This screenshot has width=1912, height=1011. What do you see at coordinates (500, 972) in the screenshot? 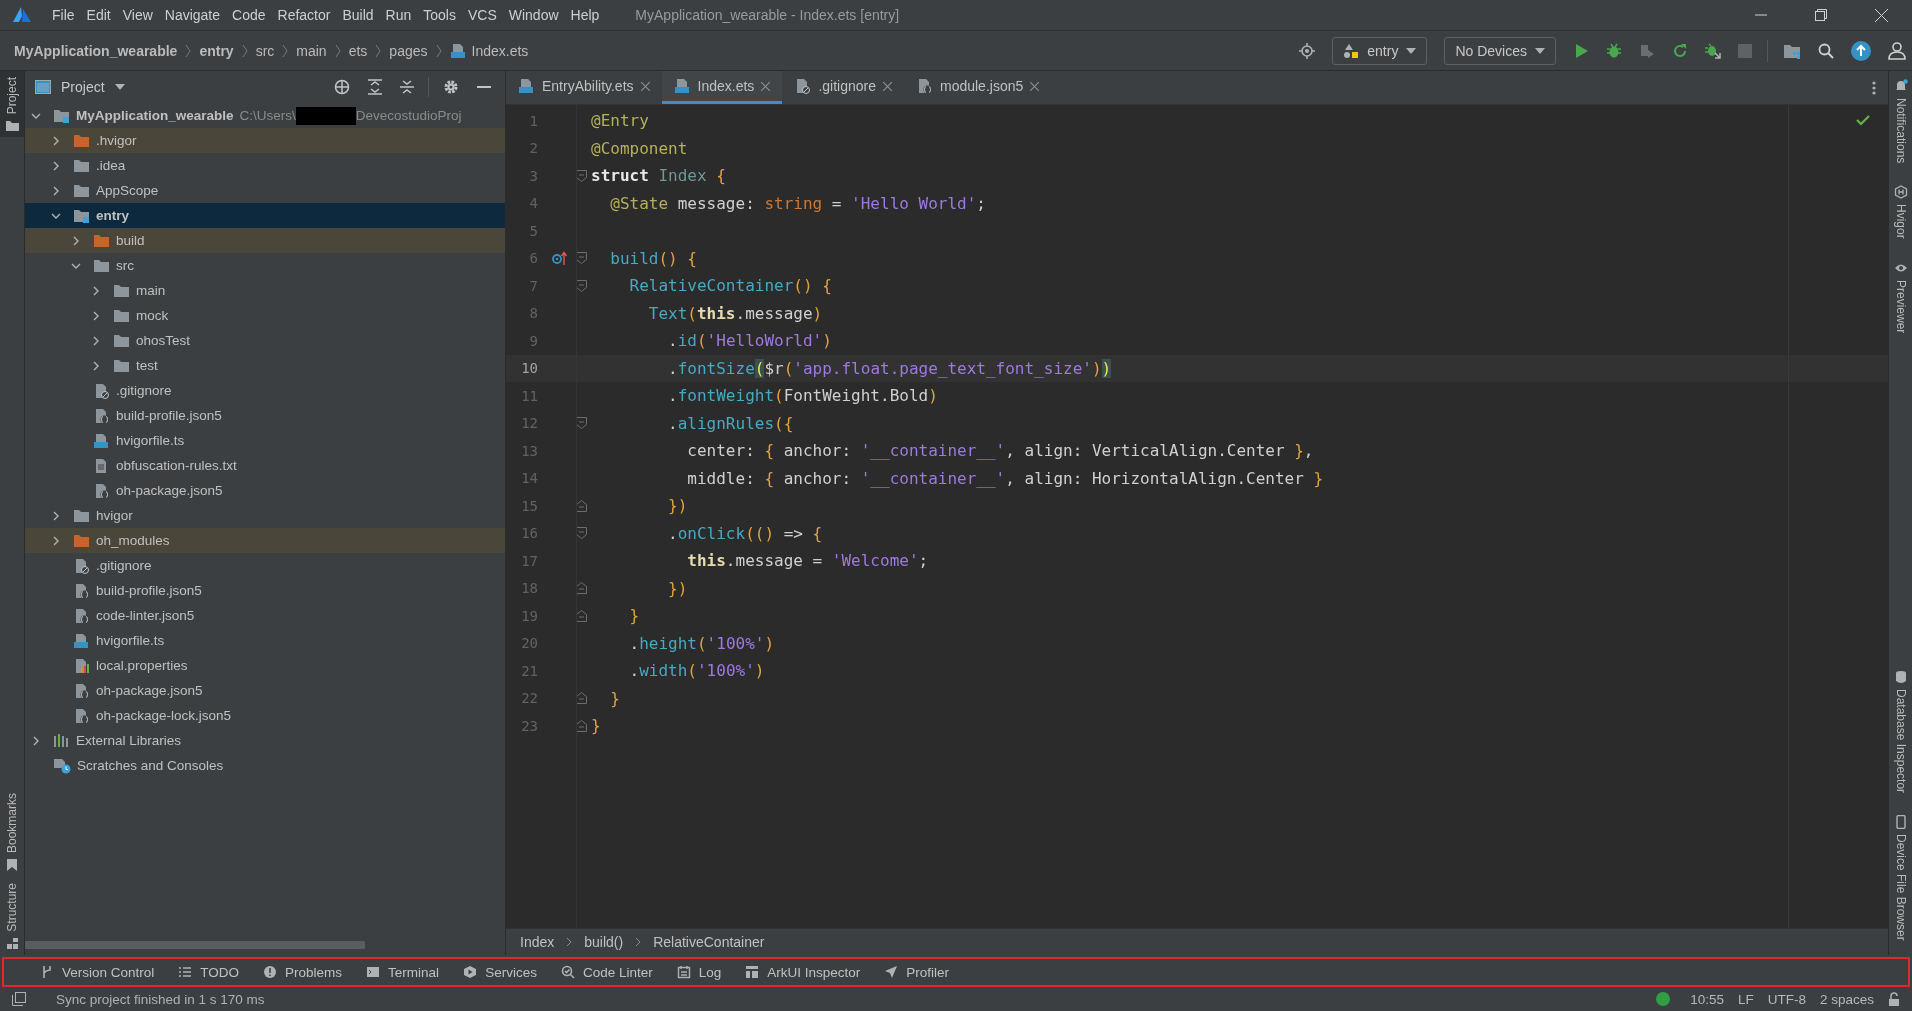
I see `tool-window-button: Services` at bounding box center [500, 972].